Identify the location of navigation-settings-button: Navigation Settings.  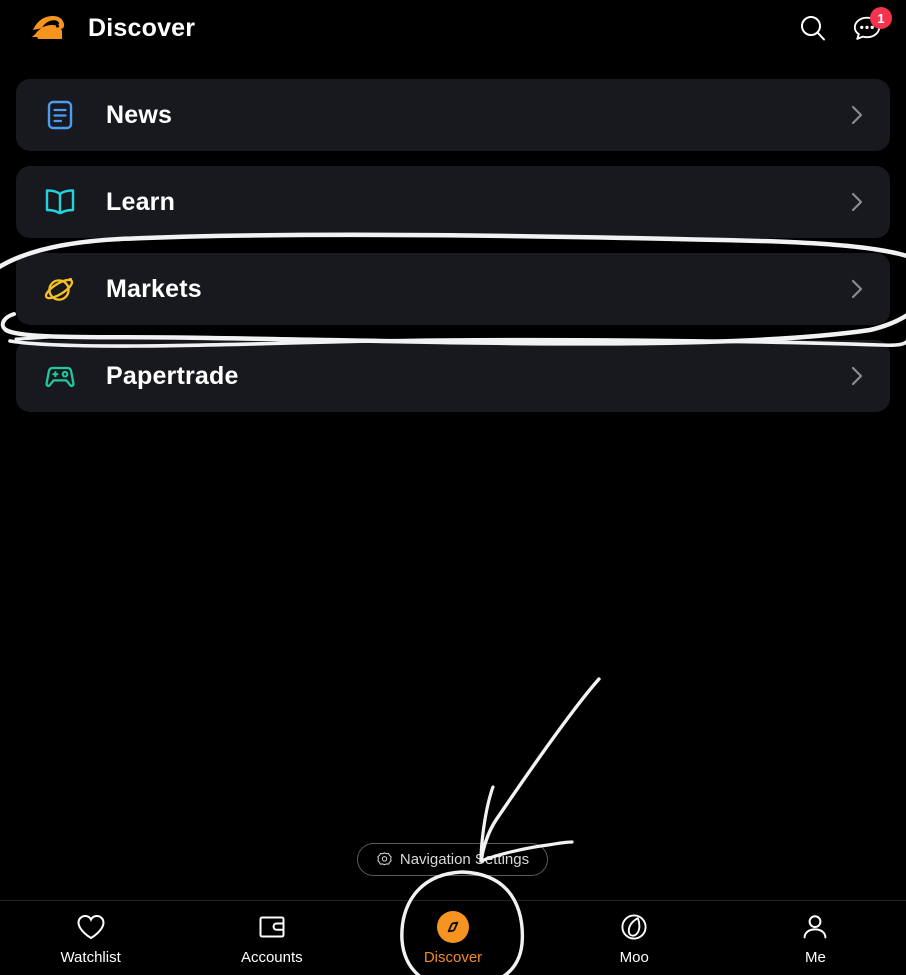
(452, 859).